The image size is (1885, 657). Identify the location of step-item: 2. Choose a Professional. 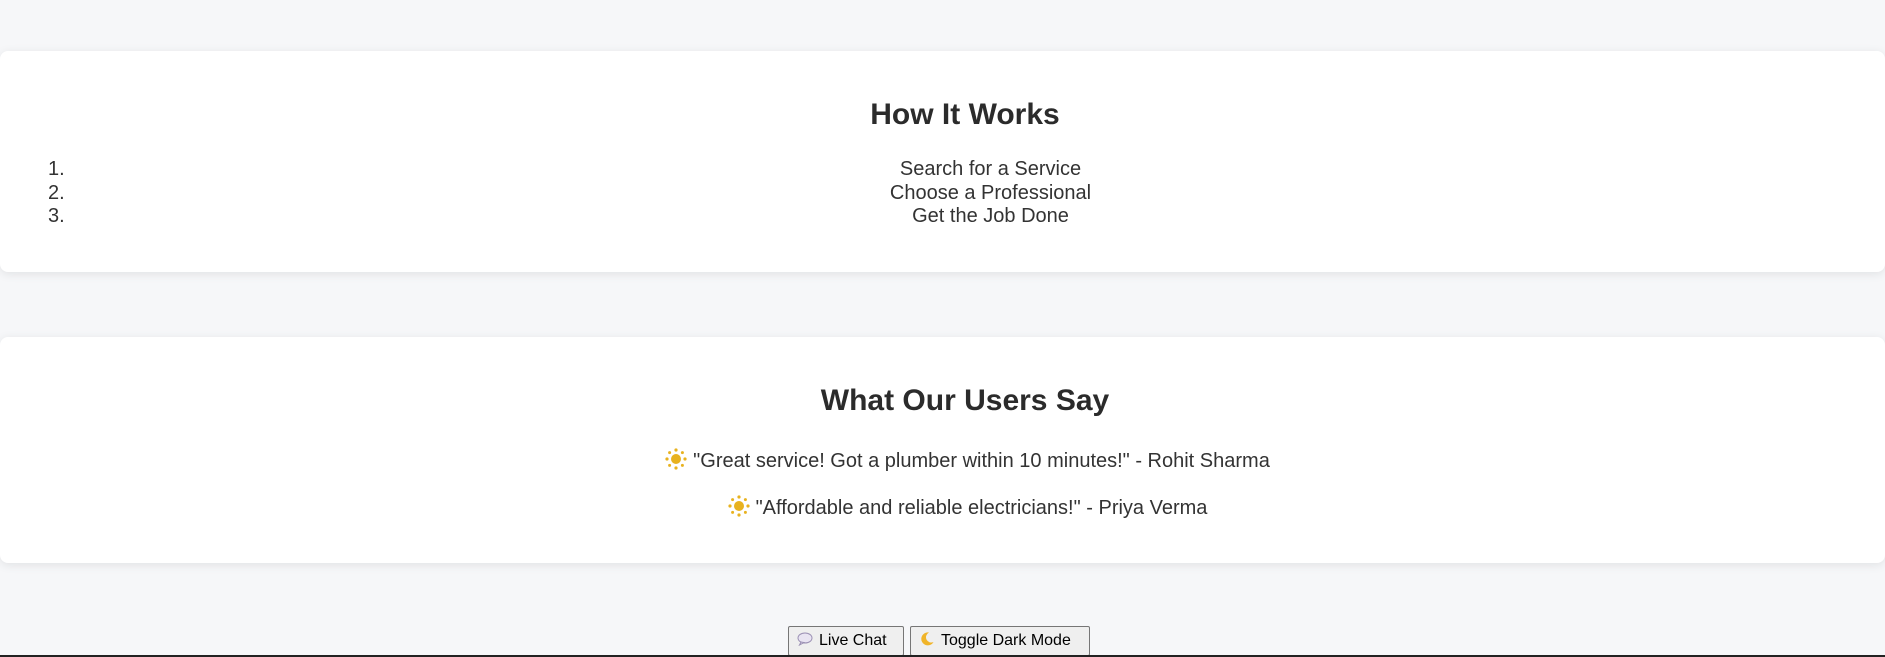
(942, 194).